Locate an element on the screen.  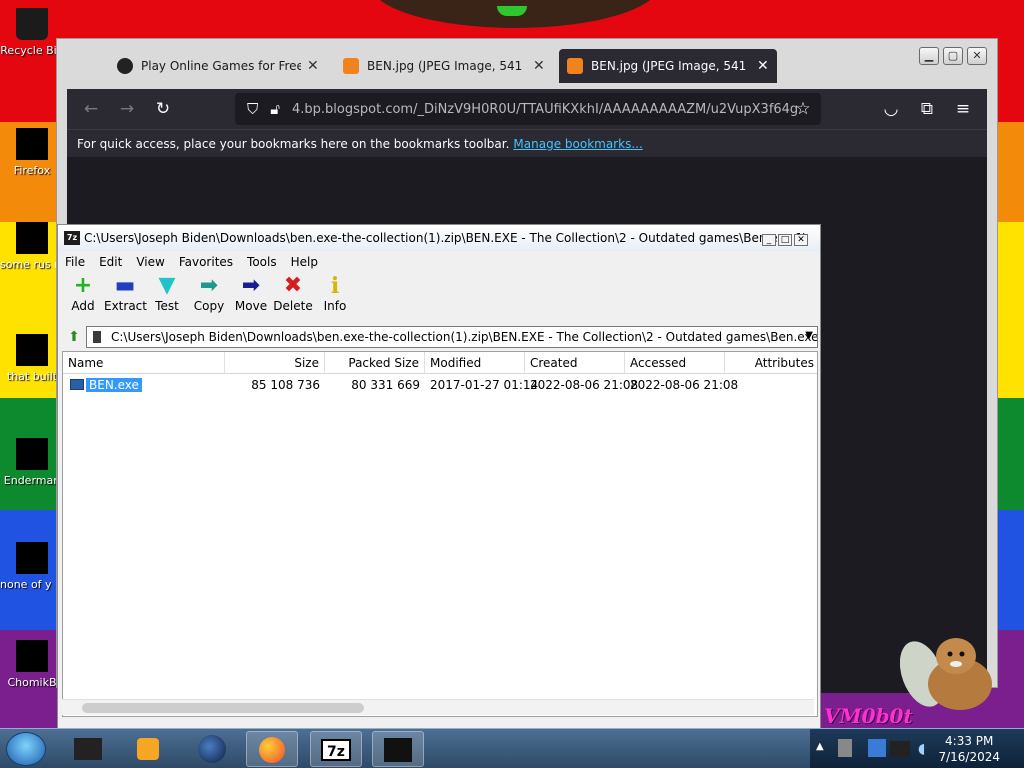
file-created: 2022-08-06 21:08 is located at coordinates (584, 385).